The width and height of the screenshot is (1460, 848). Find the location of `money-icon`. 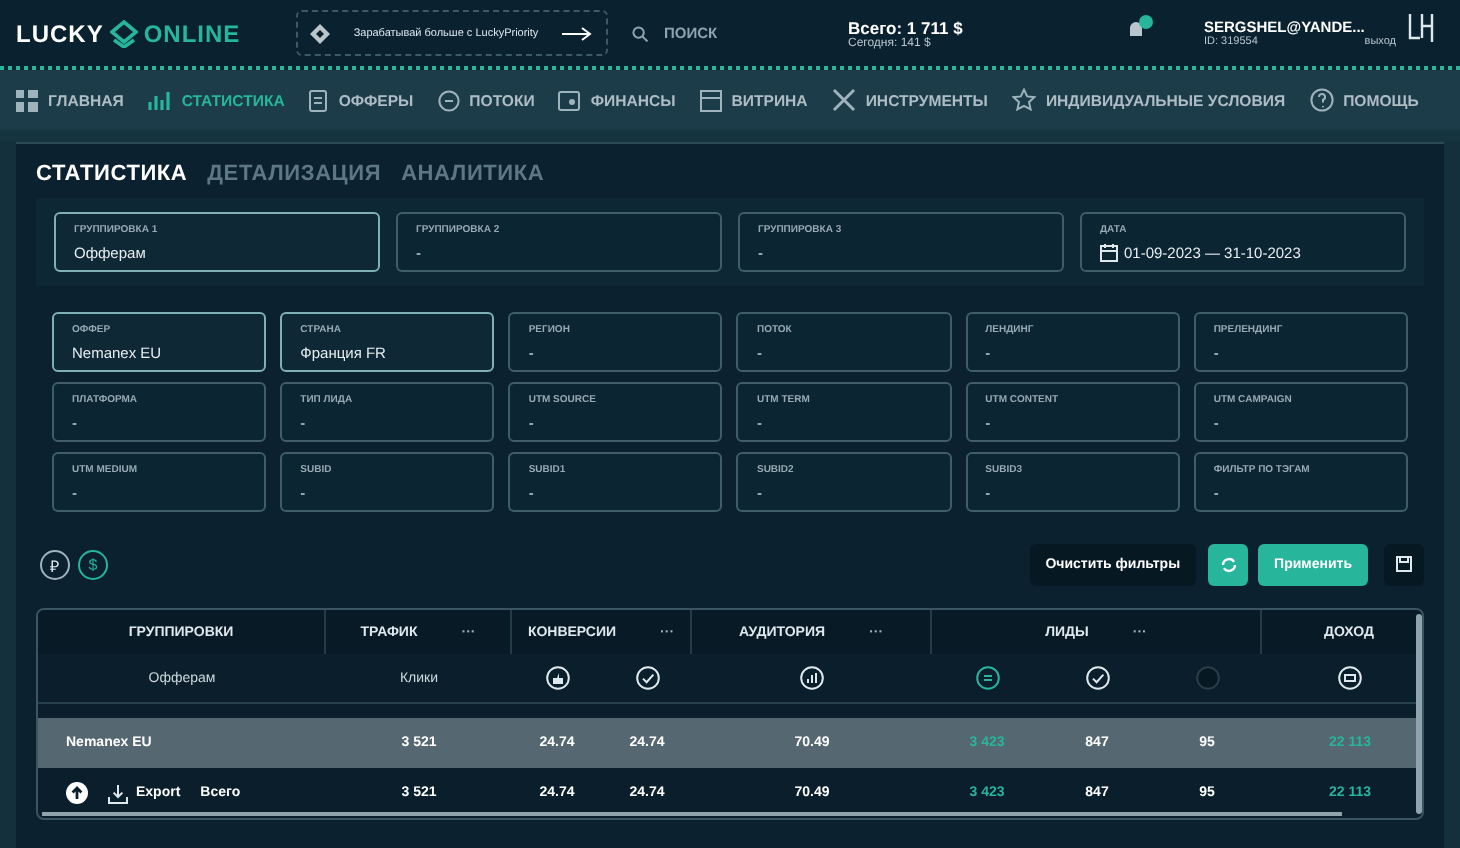

money-icon is located at coordinates (1350, 678).